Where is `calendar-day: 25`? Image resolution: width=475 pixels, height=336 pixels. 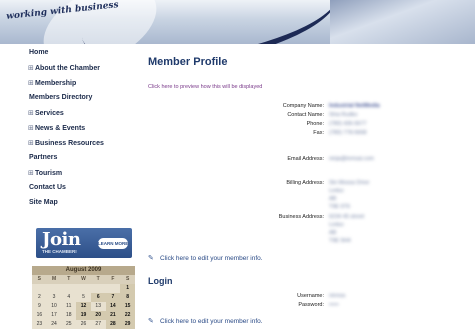
calendar-day: 25 is located at coordinates (68, 324).